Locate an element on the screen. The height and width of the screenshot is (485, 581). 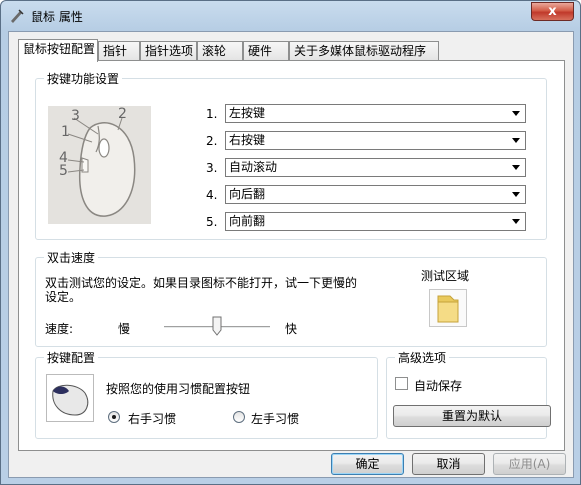
tab-label: 滚轮 is located at coordinates (214, 51).